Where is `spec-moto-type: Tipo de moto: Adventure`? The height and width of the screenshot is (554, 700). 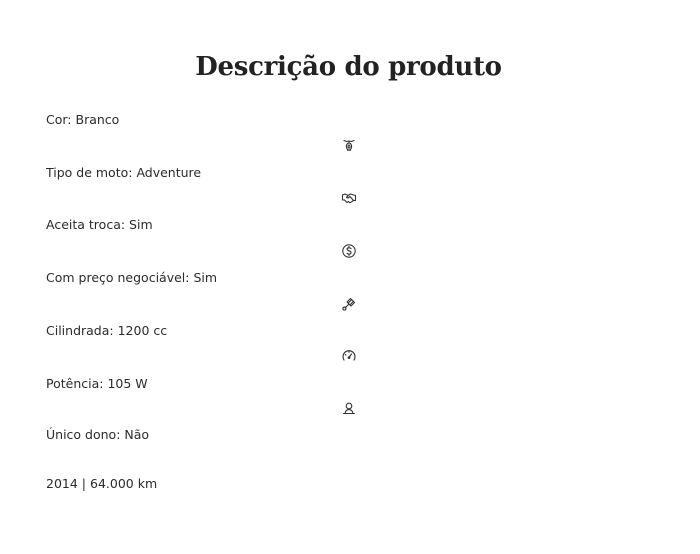
spec-moto-type: Tipo de moto: Adventure is located at coordinates (123, 173).